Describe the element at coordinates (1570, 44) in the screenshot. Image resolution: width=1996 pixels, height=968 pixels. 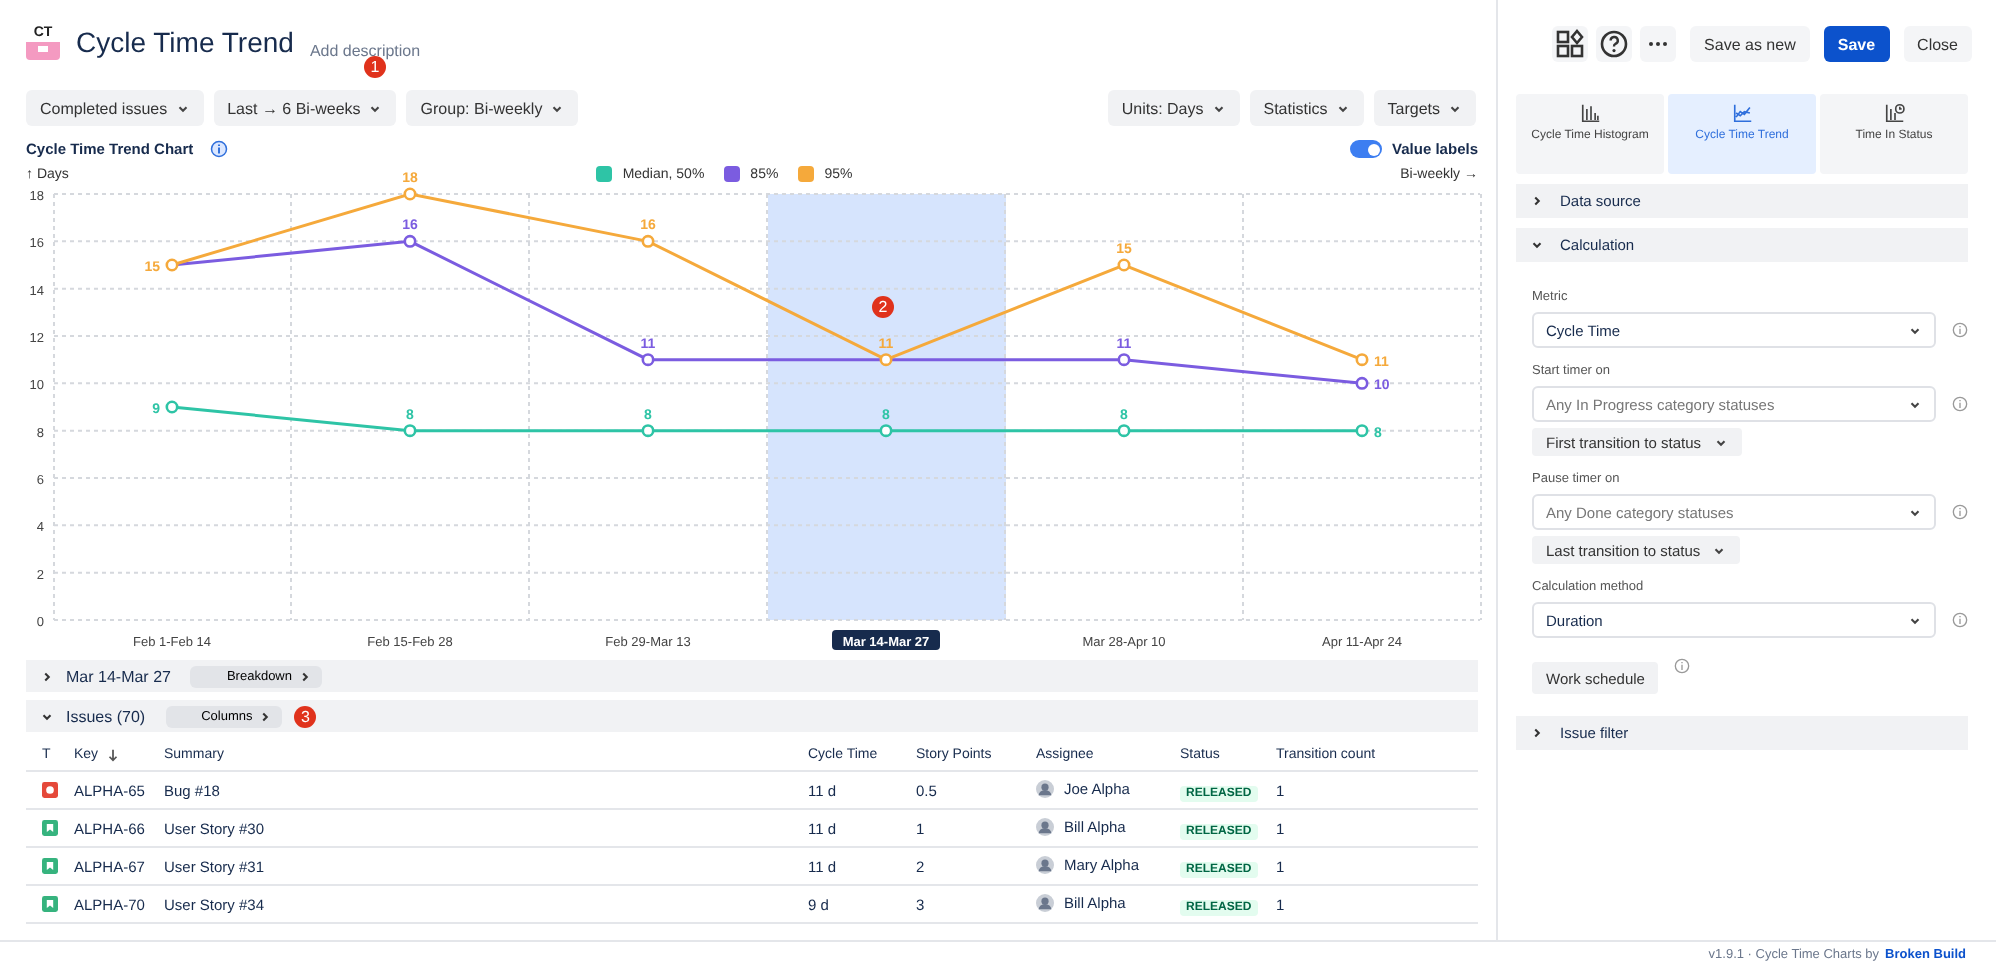
I see `apps-icon` at that location.